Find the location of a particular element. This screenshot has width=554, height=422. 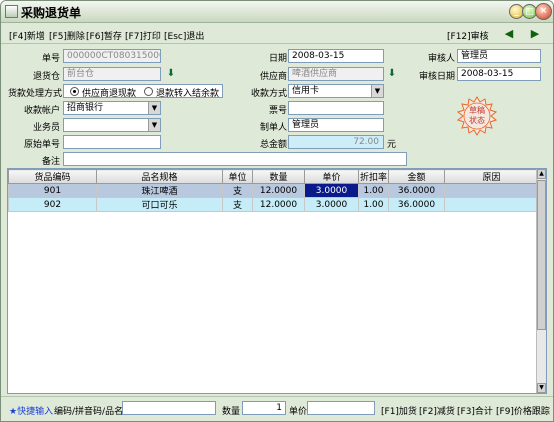

cell-code: 902 is located at coordinates (52, 204).